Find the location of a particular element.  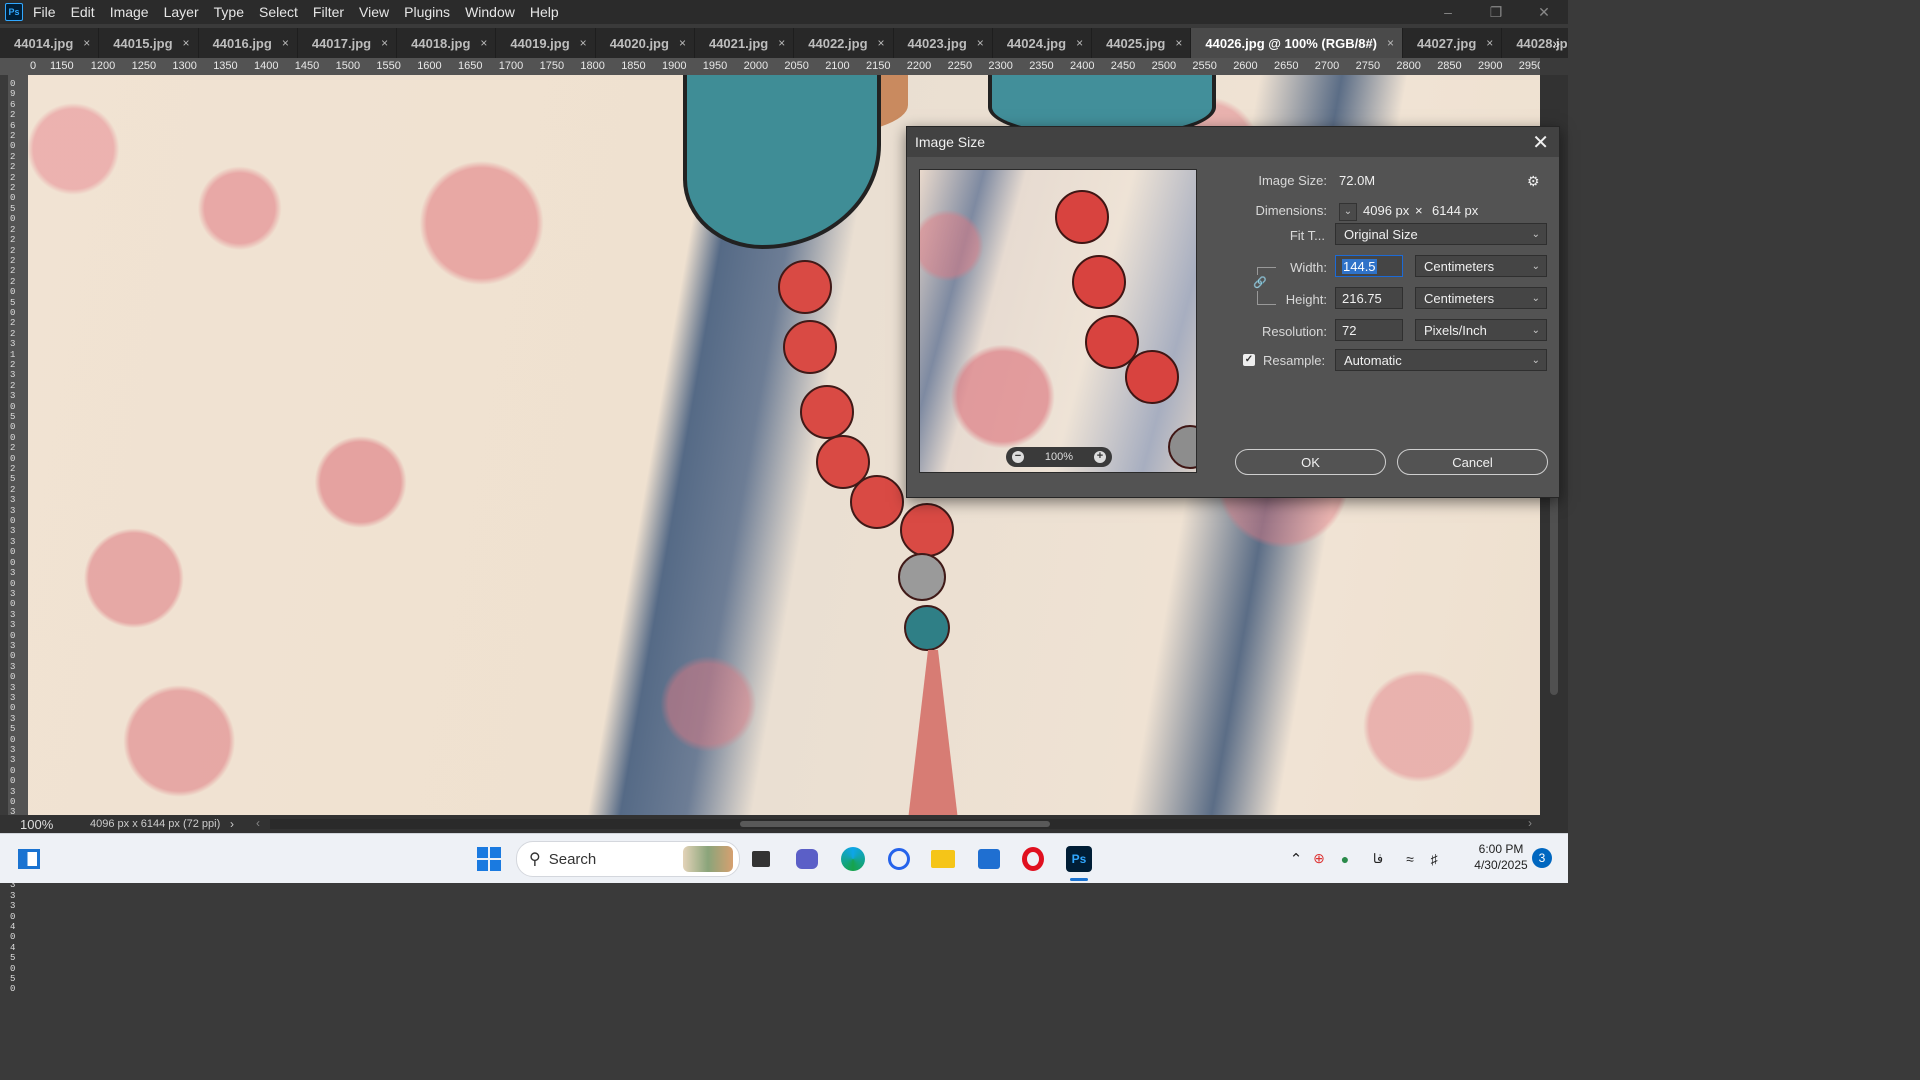

ruler-tick-label: 1800 is located at coordinates (592, 66).